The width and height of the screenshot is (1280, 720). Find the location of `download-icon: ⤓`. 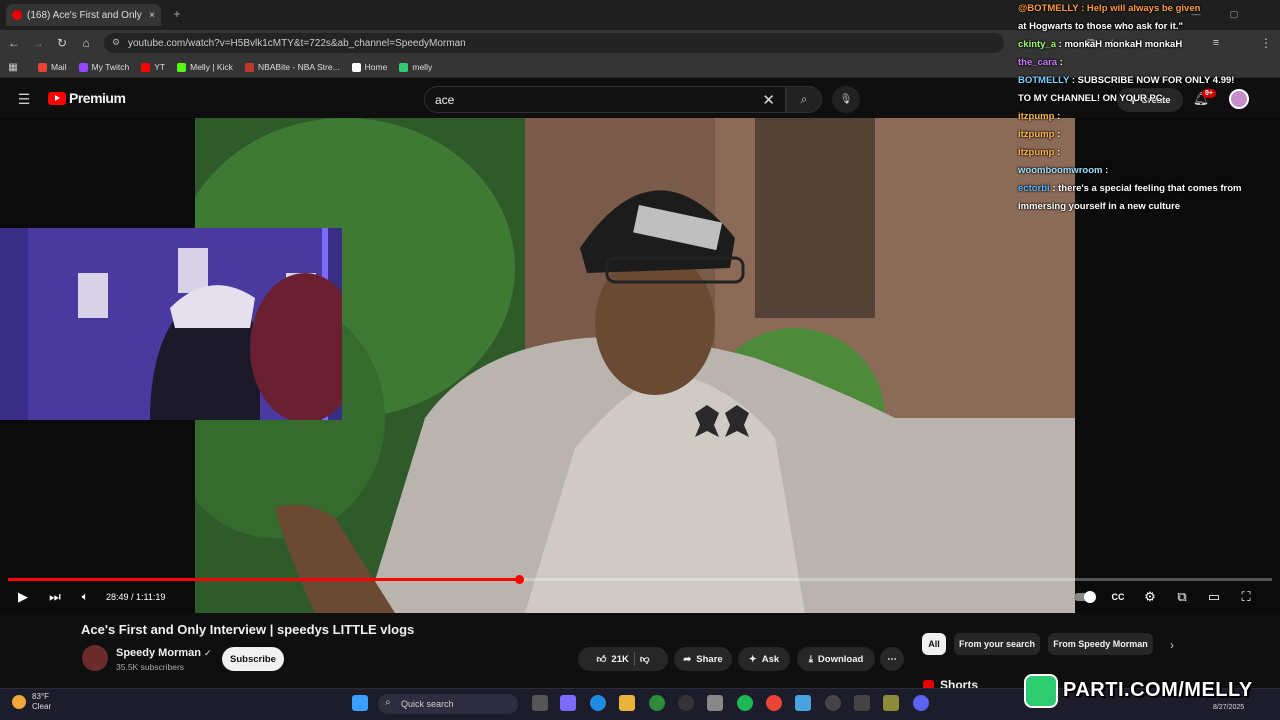

download-icon: ⤓ is located at coordinates (810, 659).